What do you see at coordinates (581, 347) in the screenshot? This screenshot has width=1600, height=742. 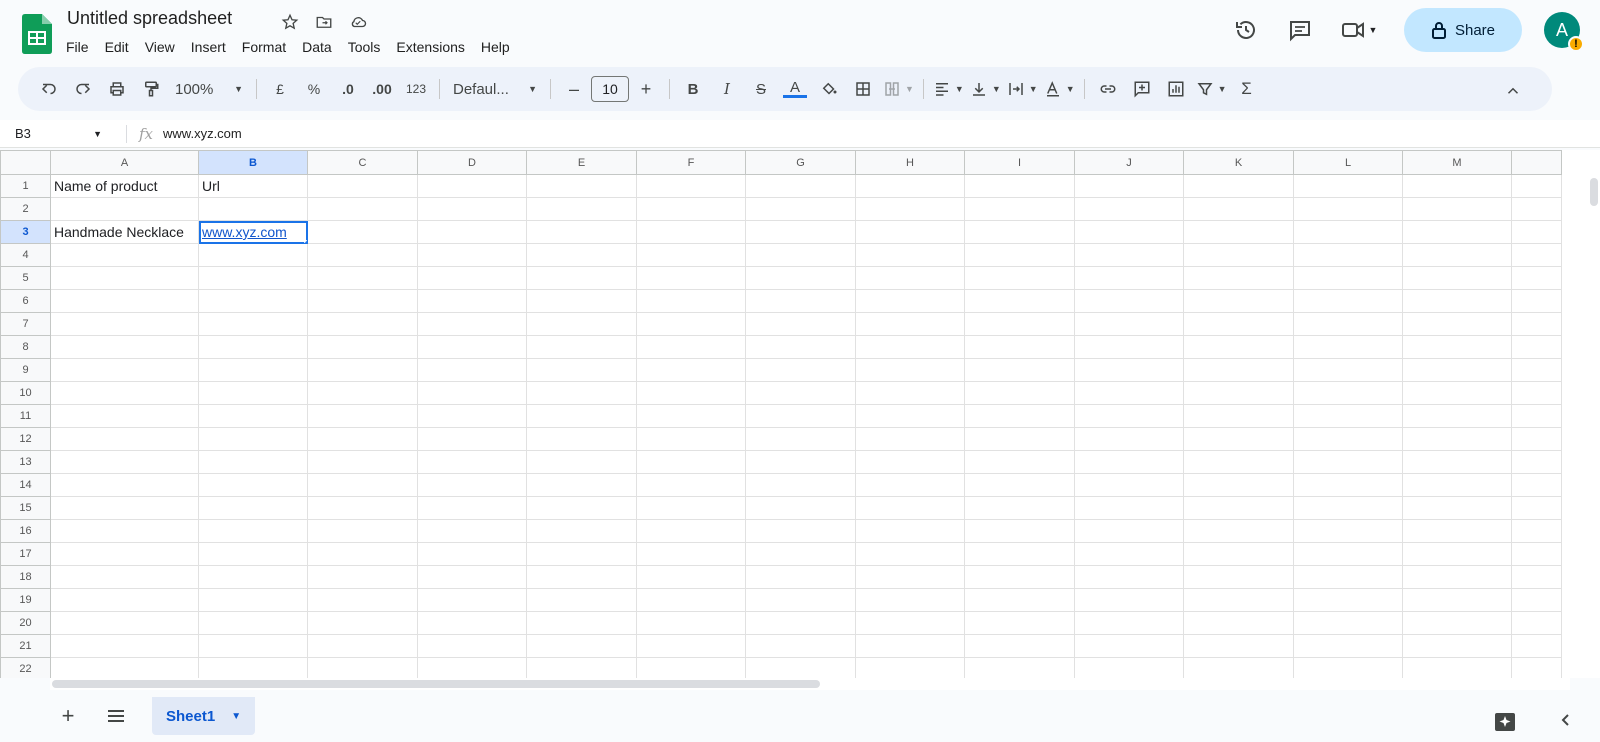 I see `cell-e8` at bounding box center [581, 347].